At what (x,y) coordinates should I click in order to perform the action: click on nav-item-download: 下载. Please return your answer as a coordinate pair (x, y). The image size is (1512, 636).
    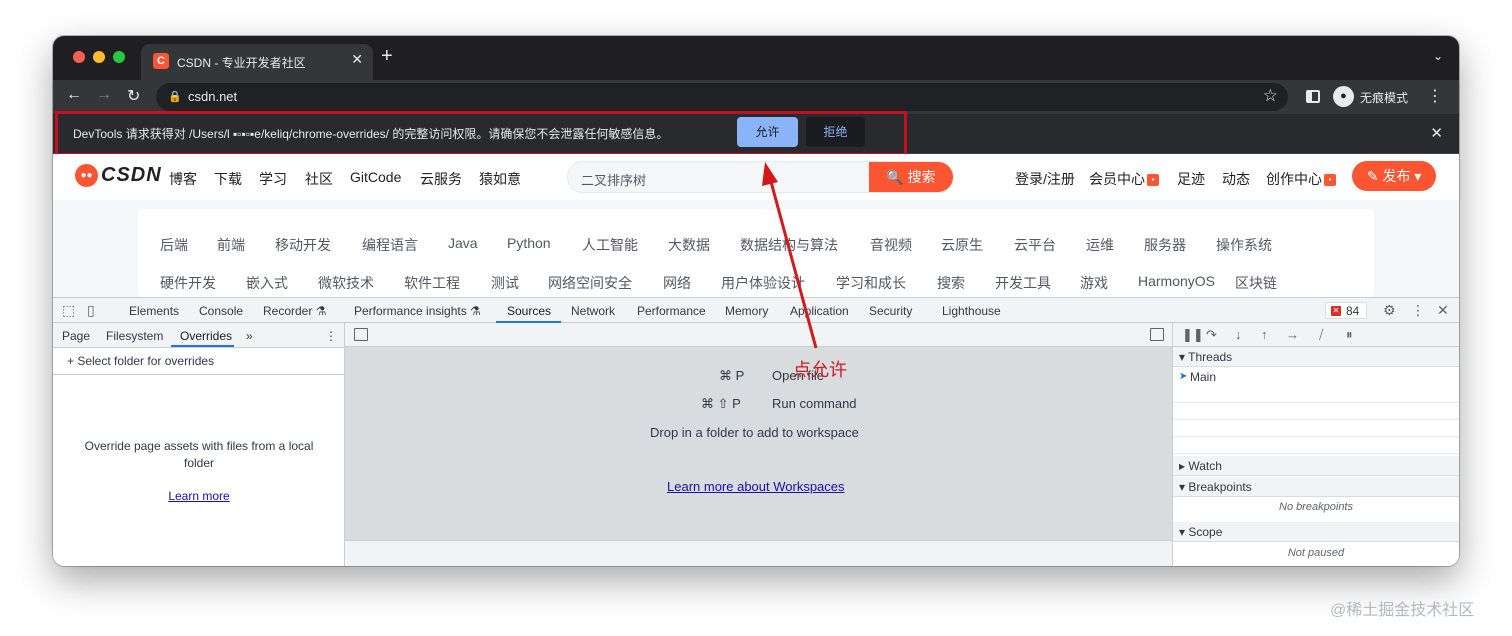
    Looking at the image, I should click on (228, 179).